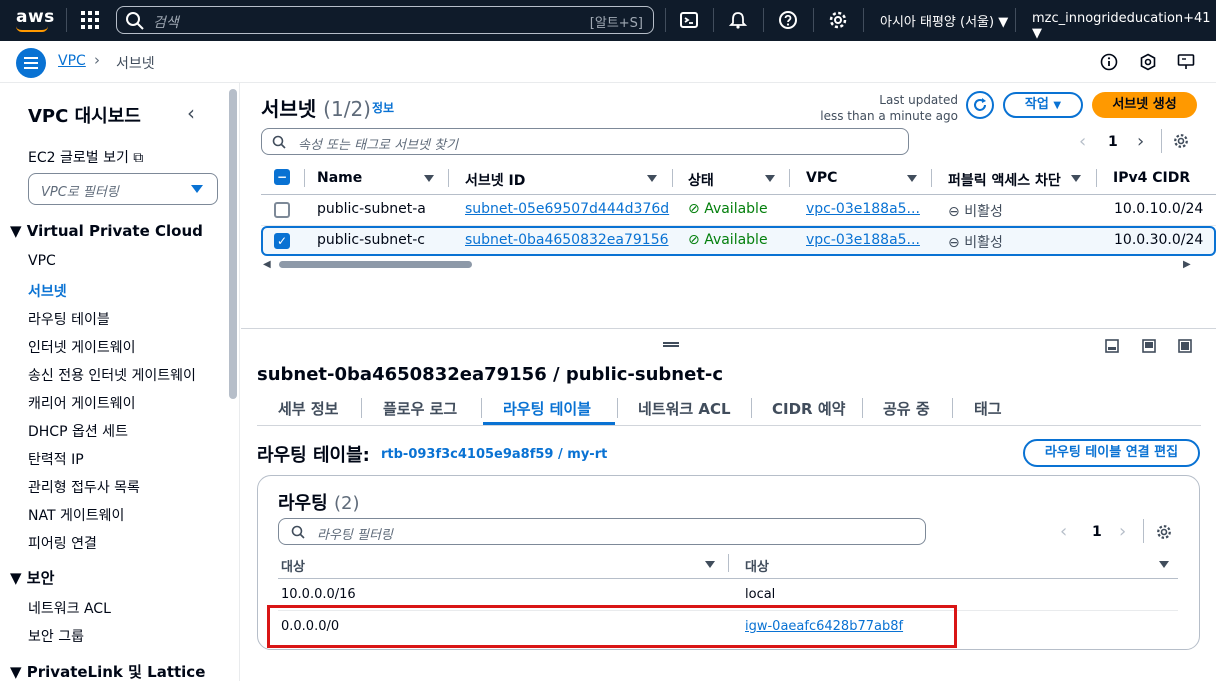  What do you see at coordinates (385, 20) in the screenshot?
I see `global-search-input: 검색 [알트+S]` at bounding box center [385, 20].